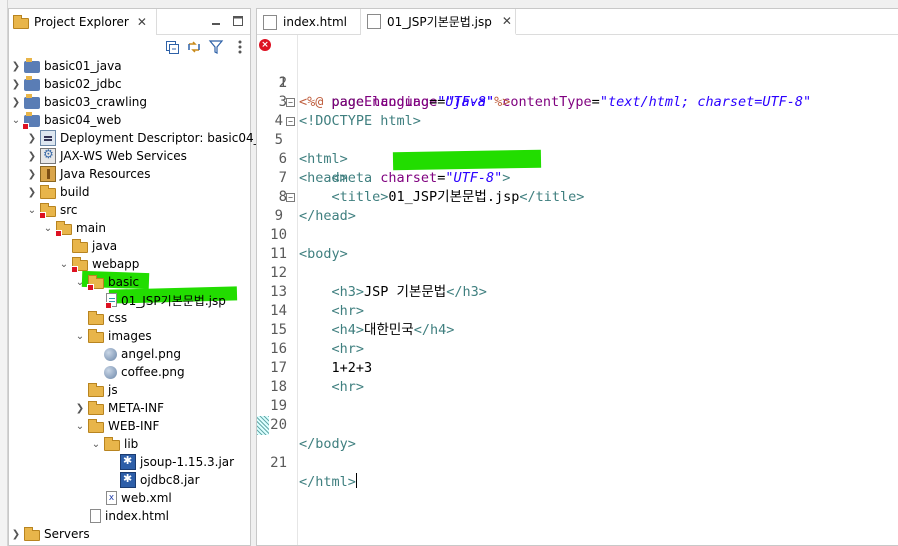 This screenshot has width=898, height=546. I want to click on explorer-tab-bar: Project Explorer ✕, so click(129, 22).